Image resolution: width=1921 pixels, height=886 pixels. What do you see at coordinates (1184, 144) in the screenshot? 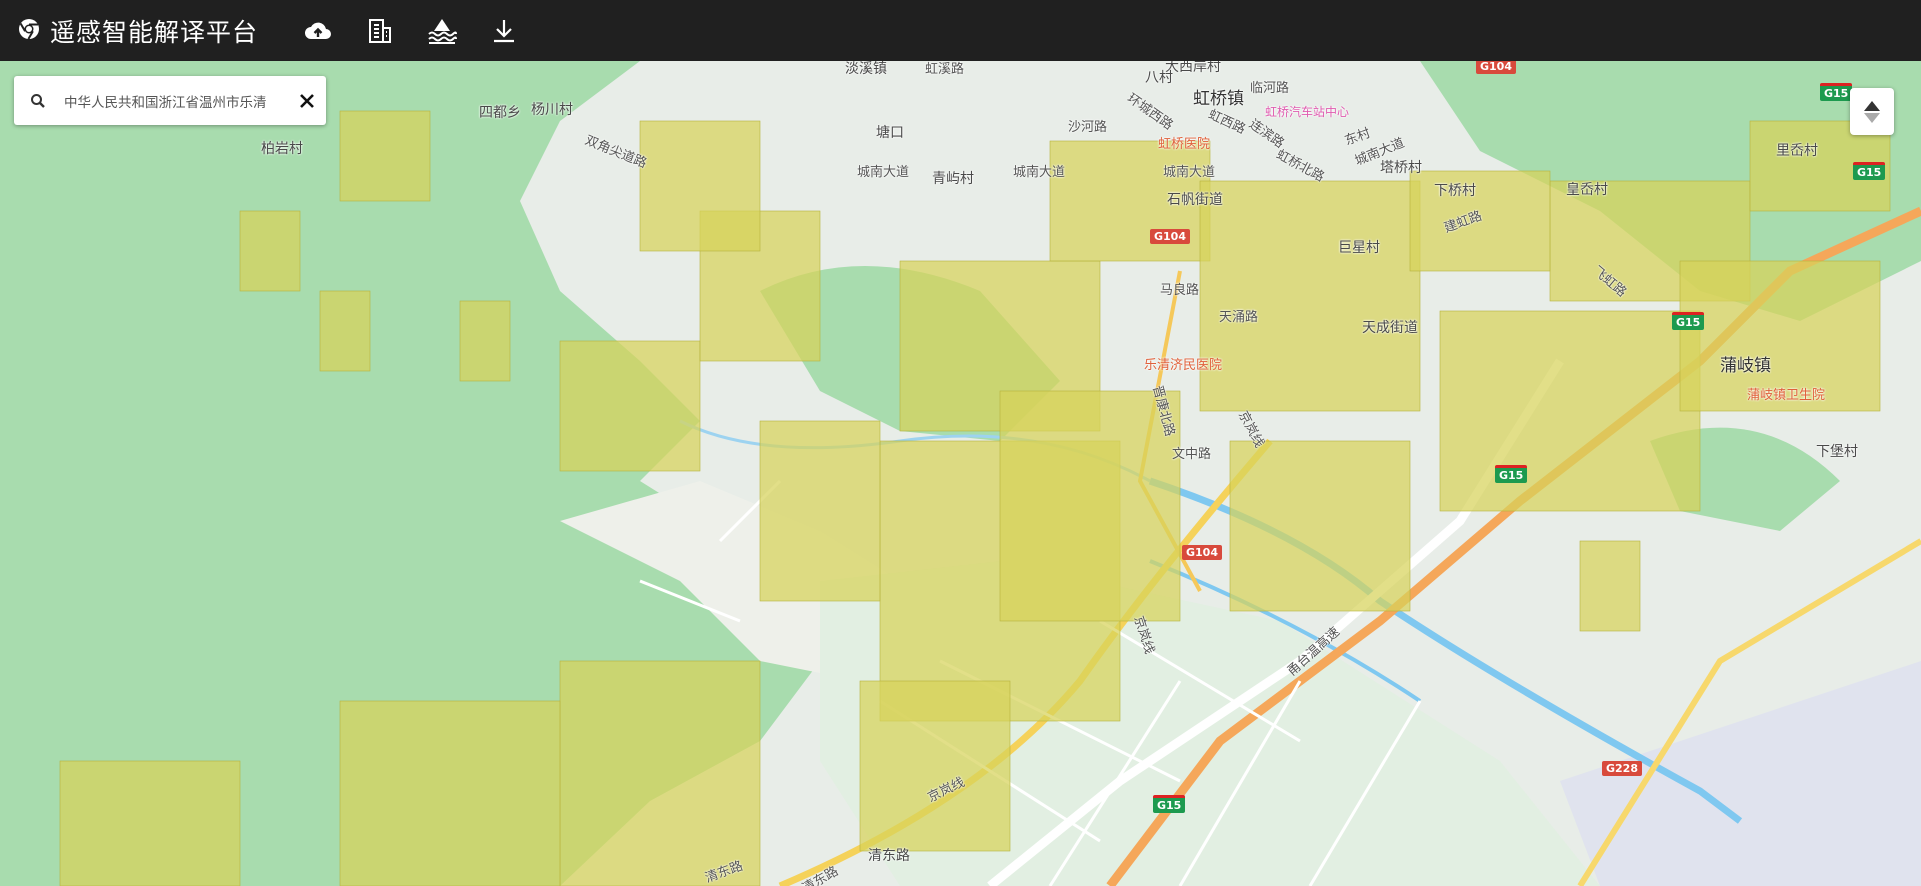
I see `map-label: 虹桥医院` at bounding box center [1184, 144].